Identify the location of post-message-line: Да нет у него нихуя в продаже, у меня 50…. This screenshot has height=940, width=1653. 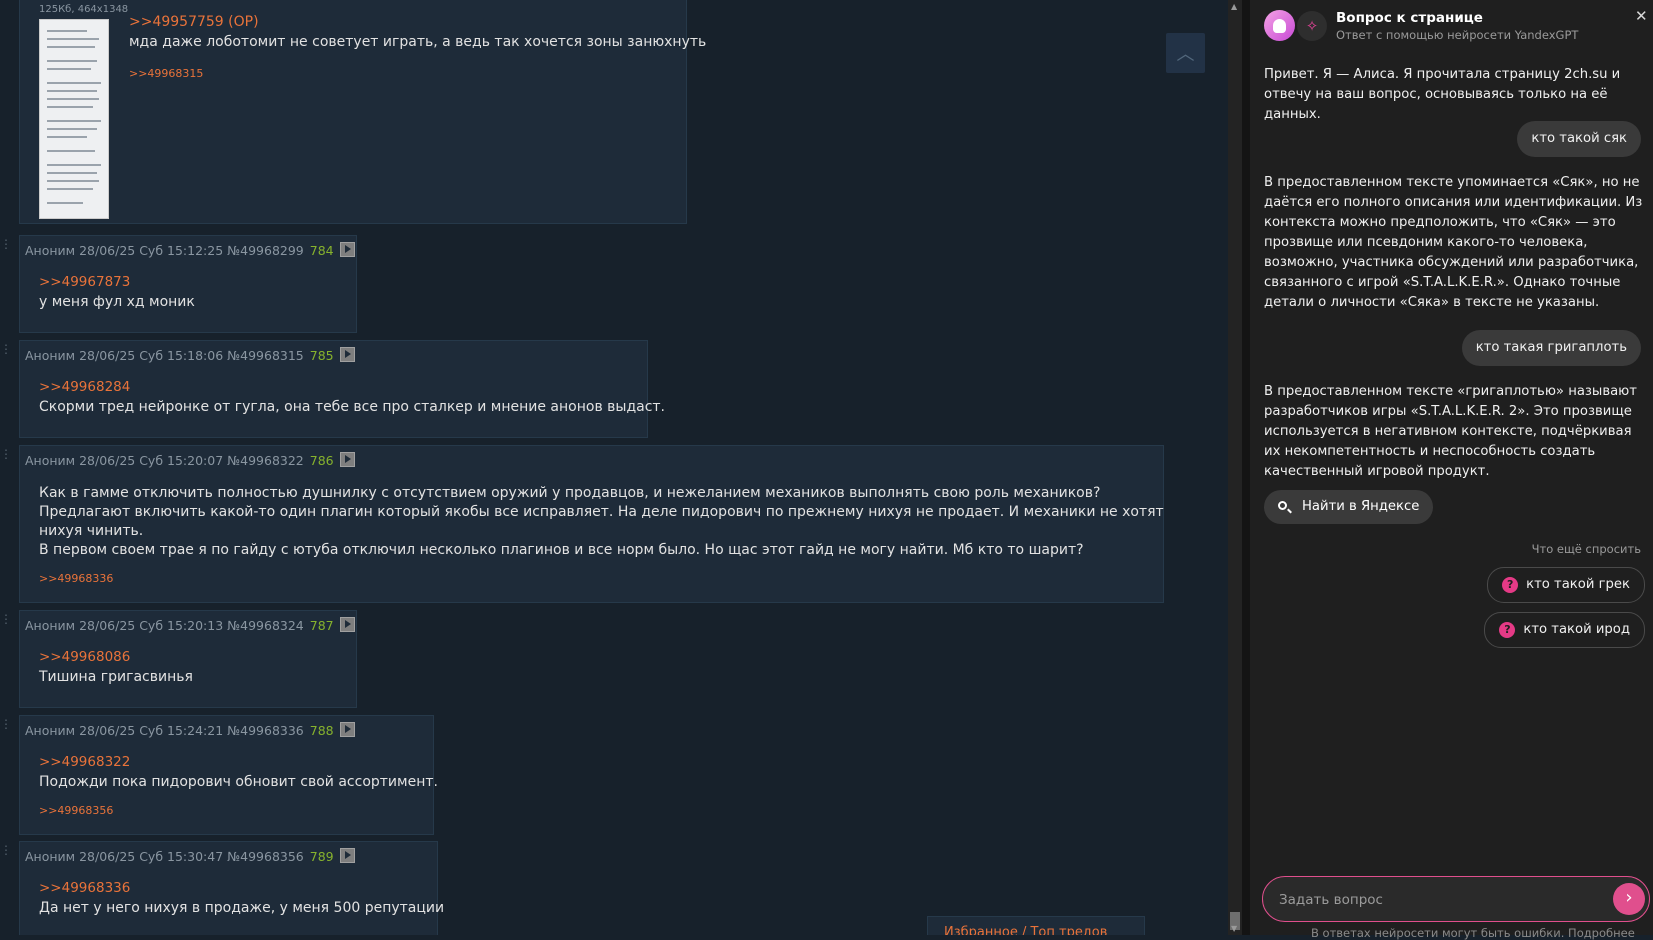
(242, 908).